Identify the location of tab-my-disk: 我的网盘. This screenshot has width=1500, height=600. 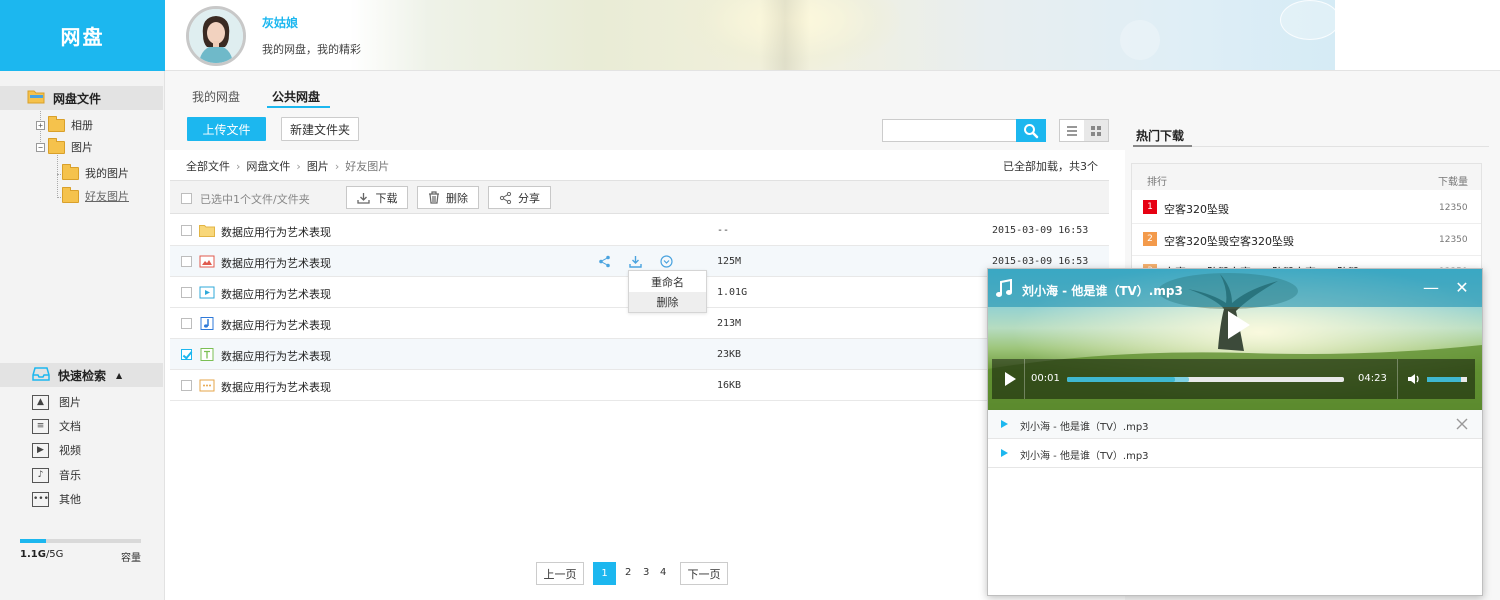
(216, 96).